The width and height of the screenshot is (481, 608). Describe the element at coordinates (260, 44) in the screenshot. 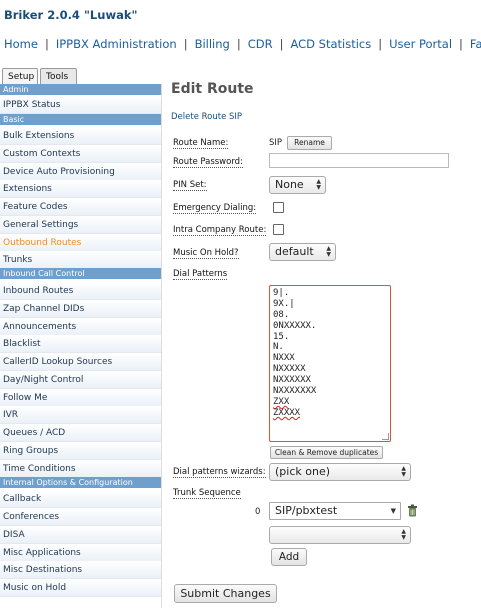

I see `nav-cdr: CDR` at that location.